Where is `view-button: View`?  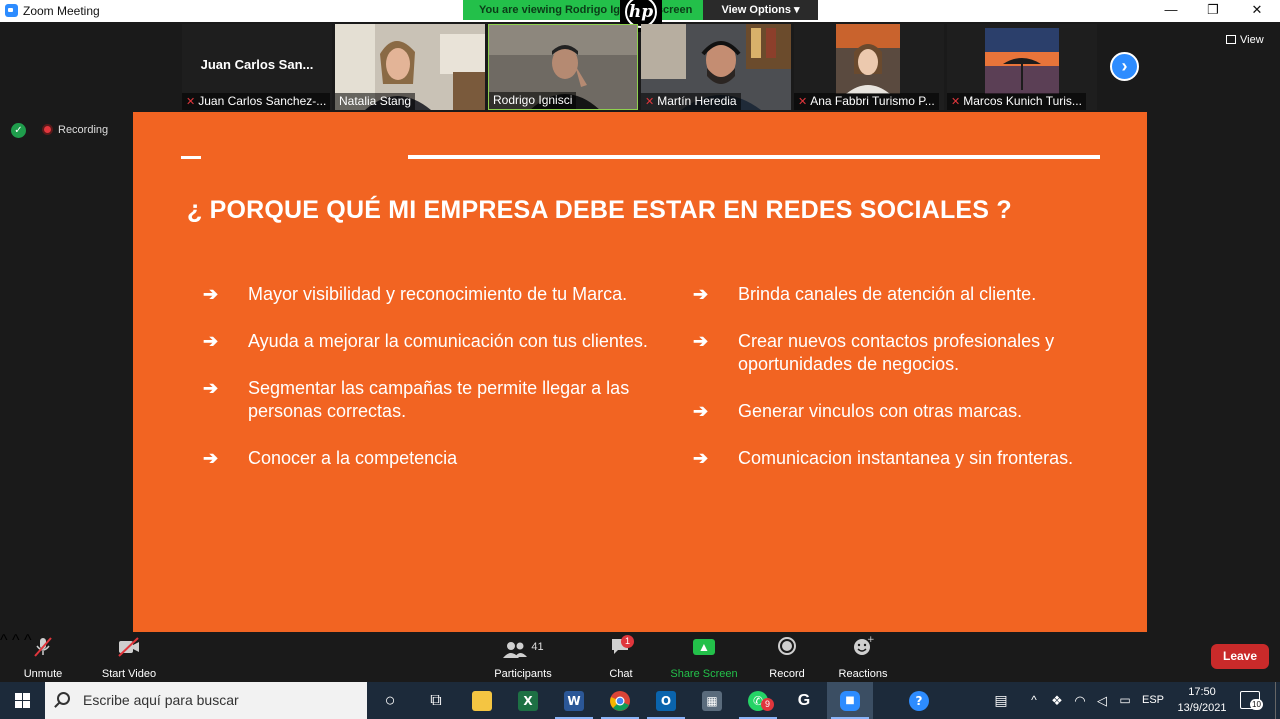 view-button: View is located at coordinates (1245, 40).